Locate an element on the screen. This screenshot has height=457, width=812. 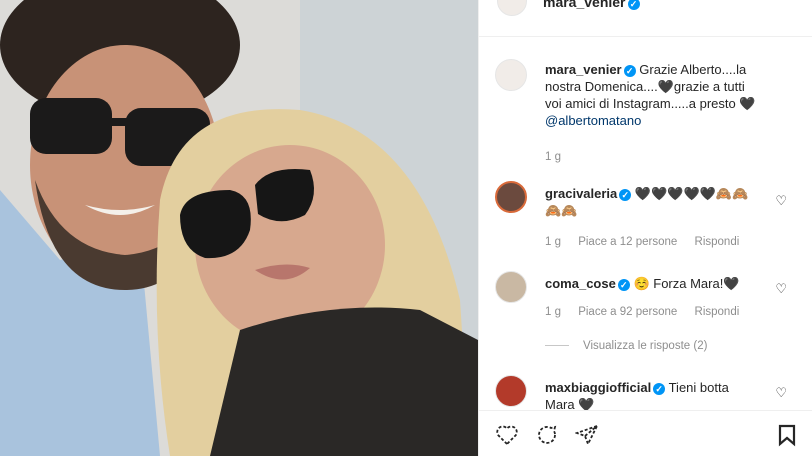
comment-likes: Piace a 12 persone is located at coordinates (627, 242).